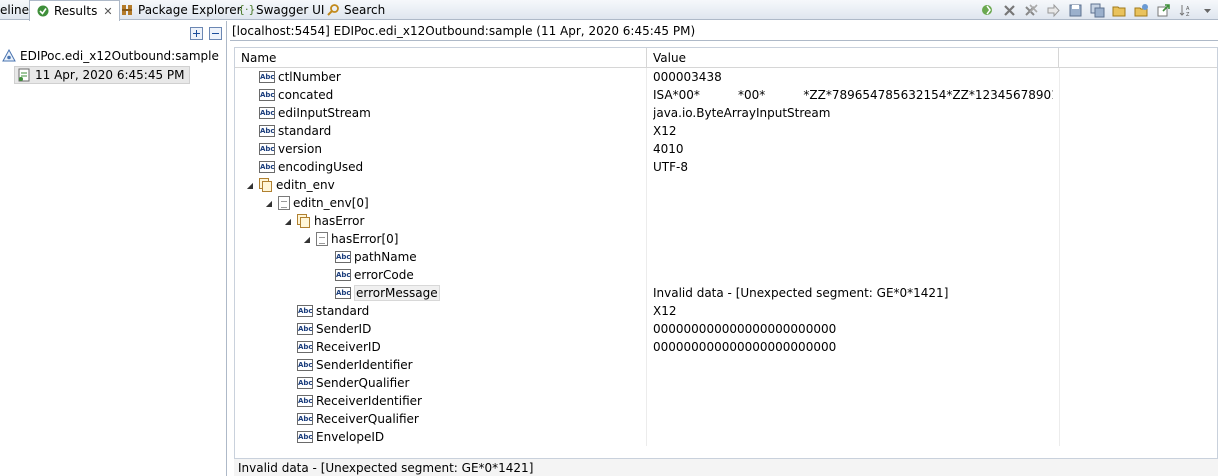  Describe the element at coordinates (215, 33) in the screenshot. I see `collapse-all-icon` at that location.